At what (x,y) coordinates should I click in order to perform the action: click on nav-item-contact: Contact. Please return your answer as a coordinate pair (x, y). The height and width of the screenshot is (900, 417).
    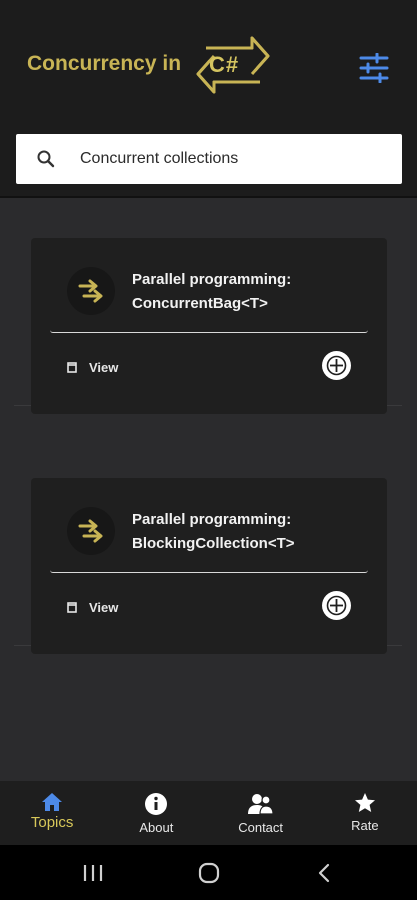
    Looking at the image, I should click on (261, 813).